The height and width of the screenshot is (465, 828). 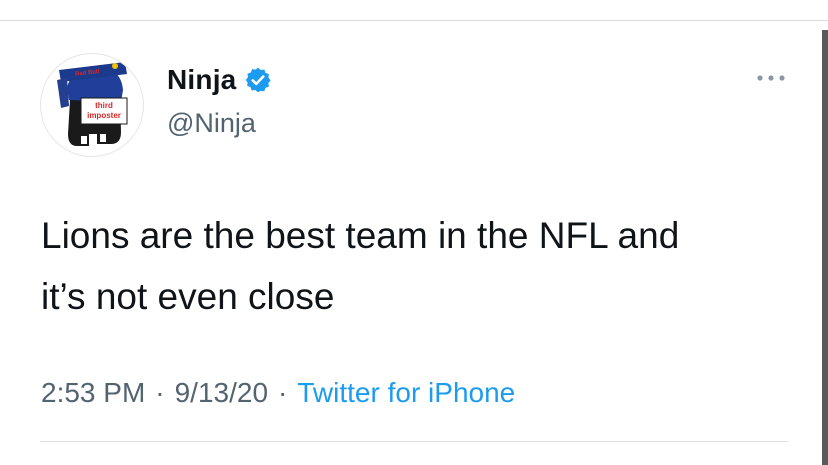 What do you see at coordinates (771, 78) in the screenshot?
I see `more-options-icon` at bounding box center [771, 78].